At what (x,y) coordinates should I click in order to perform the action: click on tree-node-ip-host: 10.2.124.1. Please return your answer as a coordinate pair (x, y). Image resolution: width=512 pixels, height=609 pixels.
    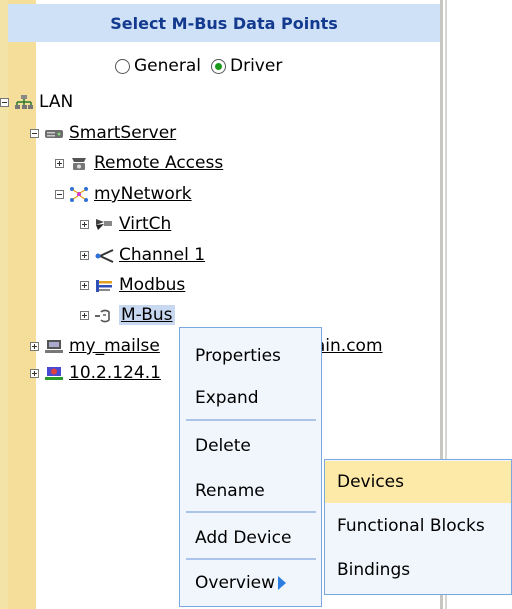
    Looking at the image, I should click on (95, 373).